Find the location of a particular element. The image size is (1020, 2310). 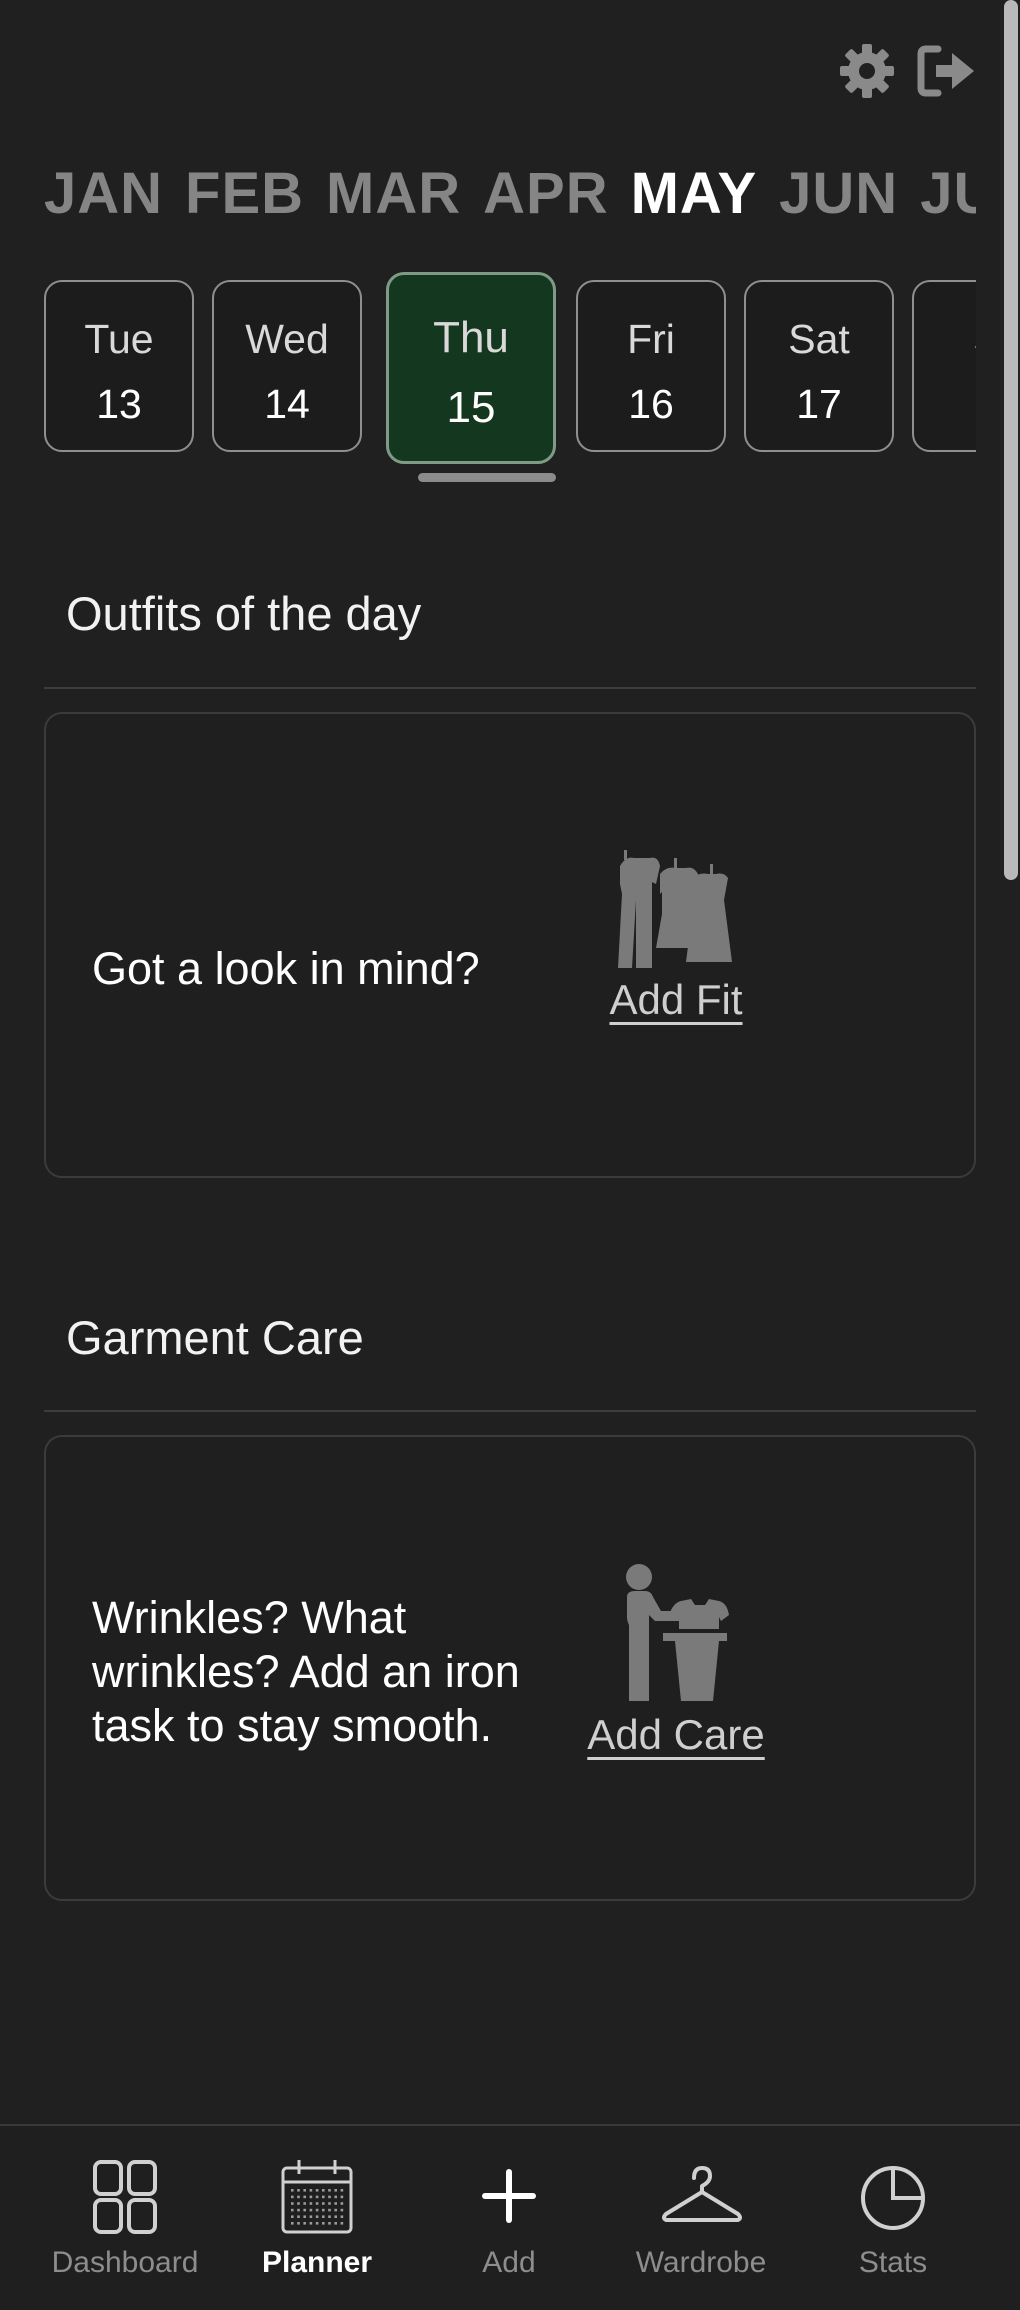

header-actions is located at coordinates (907, 71).